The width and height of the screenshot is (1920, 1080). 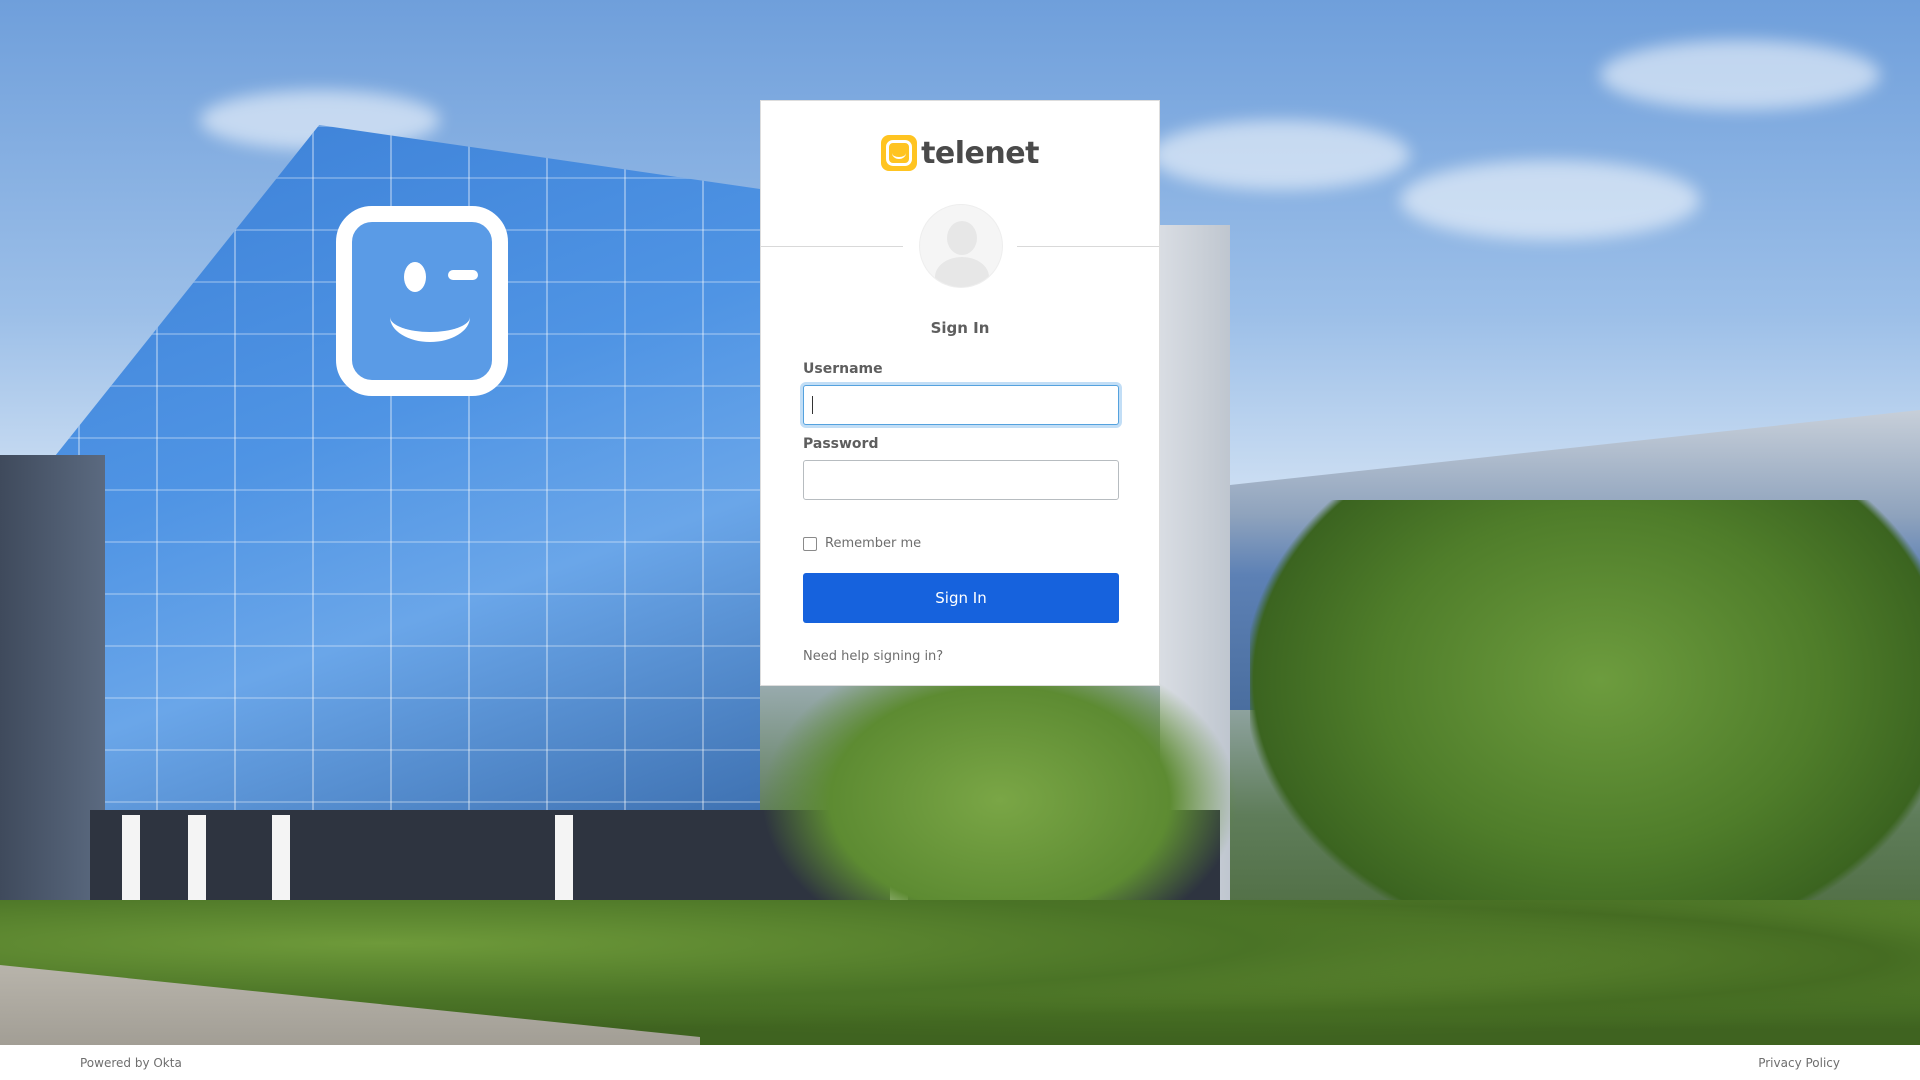 What do you see at coordinates (873, 543) in the screenshot?
I see `remember-me-label: Remember me` at bounding box center [873, 543].